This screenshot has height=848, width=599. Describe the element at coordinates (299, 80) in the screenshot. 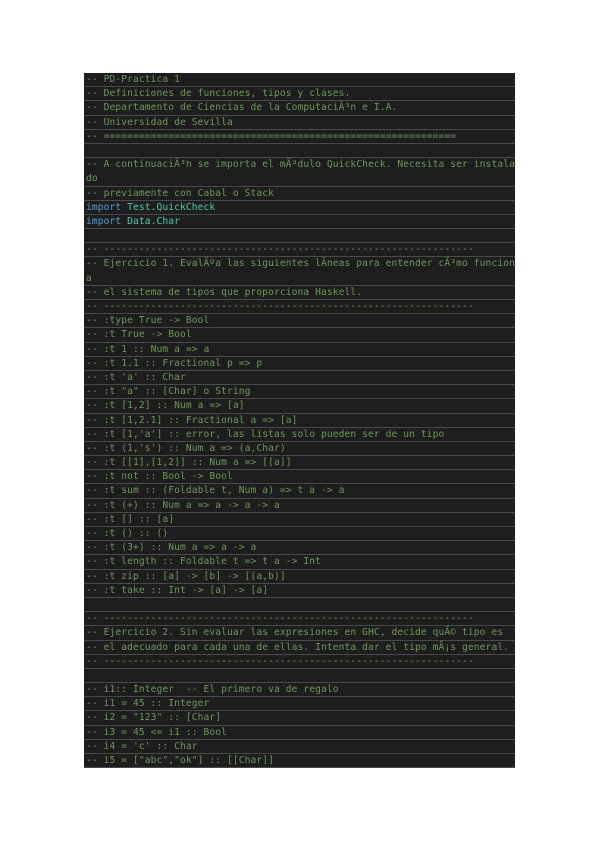

I see `comment-line: -- PD-Practica 1` at that location.